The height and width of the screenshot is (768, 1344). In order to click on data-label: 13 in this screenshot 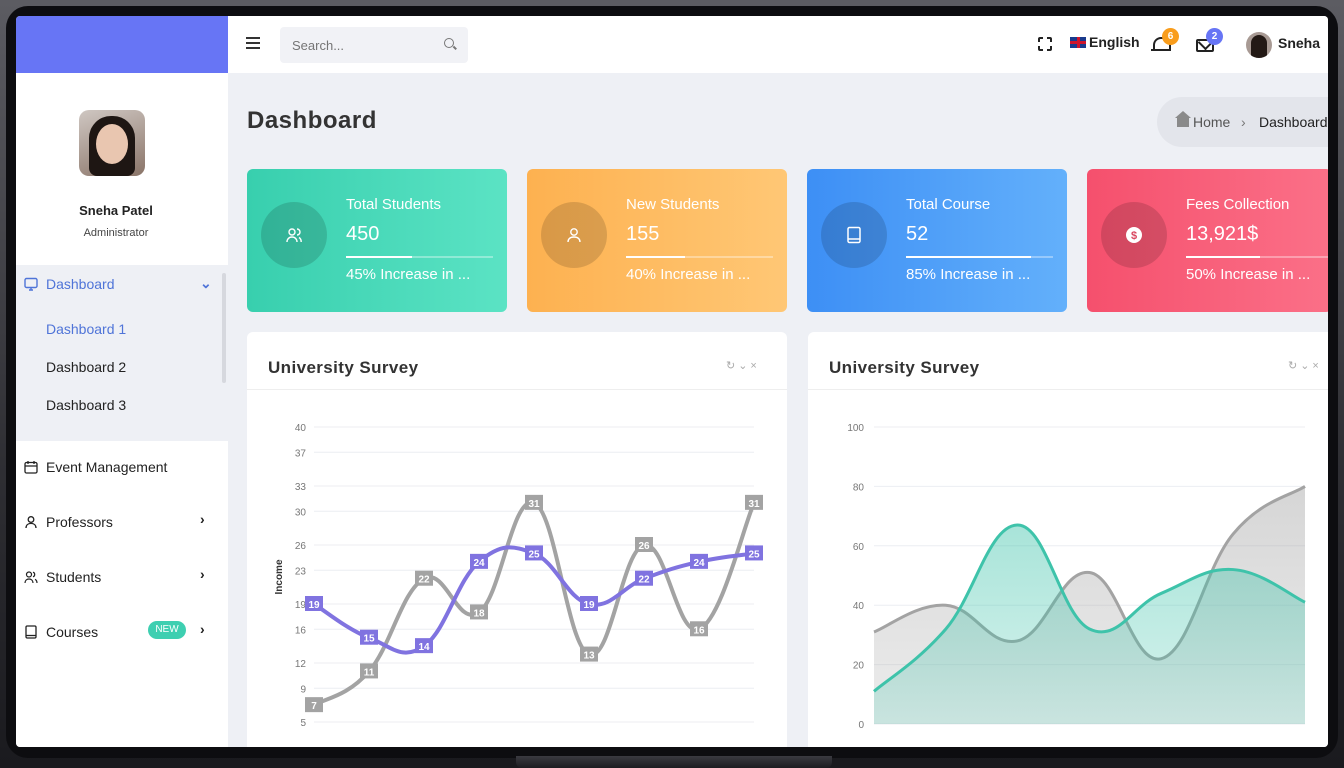, I will do `click(589, 656)`.